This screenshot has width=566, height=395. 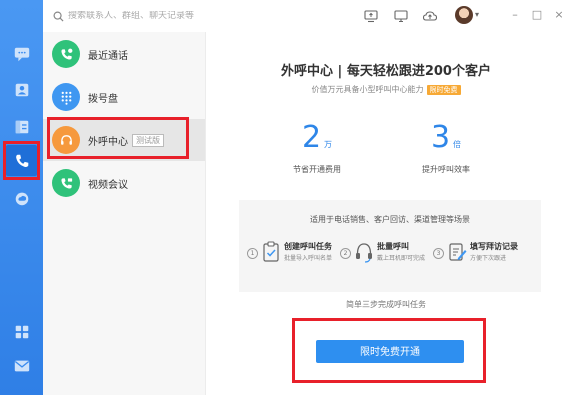 I want to click on list-item-recent-calls: 最近通话, so click(x=124, y=54).